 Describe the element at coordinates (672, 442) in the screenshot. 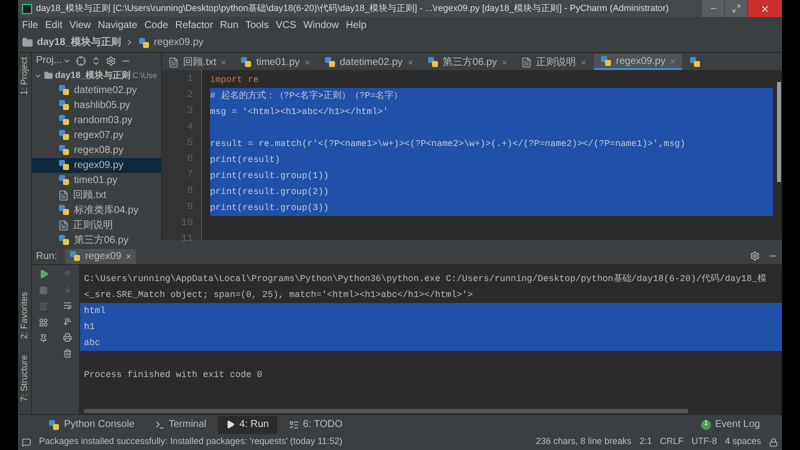

I see `line-separator-selector: CRLF` at that location.